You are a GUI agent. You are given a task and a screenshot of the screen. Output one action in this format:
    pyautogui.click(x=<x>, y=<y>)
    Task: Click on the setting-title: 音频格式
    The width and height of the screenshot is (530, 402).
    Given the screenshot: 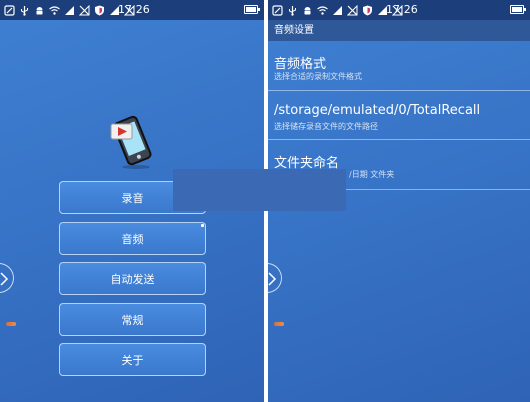 What is the action you would take?
    pyautogui.click(x=300, y=64)
    